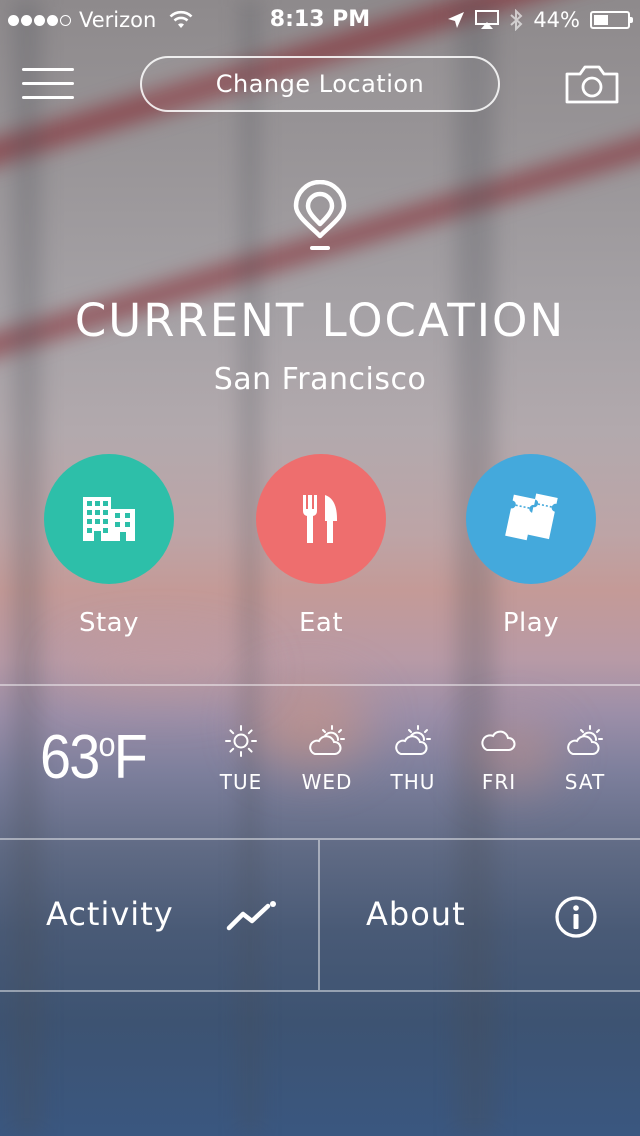 This screenshot has height=1136, width=640. Describe the element at coordinates (48, 84) in the screenshot. I see `hamburger-menu-icon` at that location.